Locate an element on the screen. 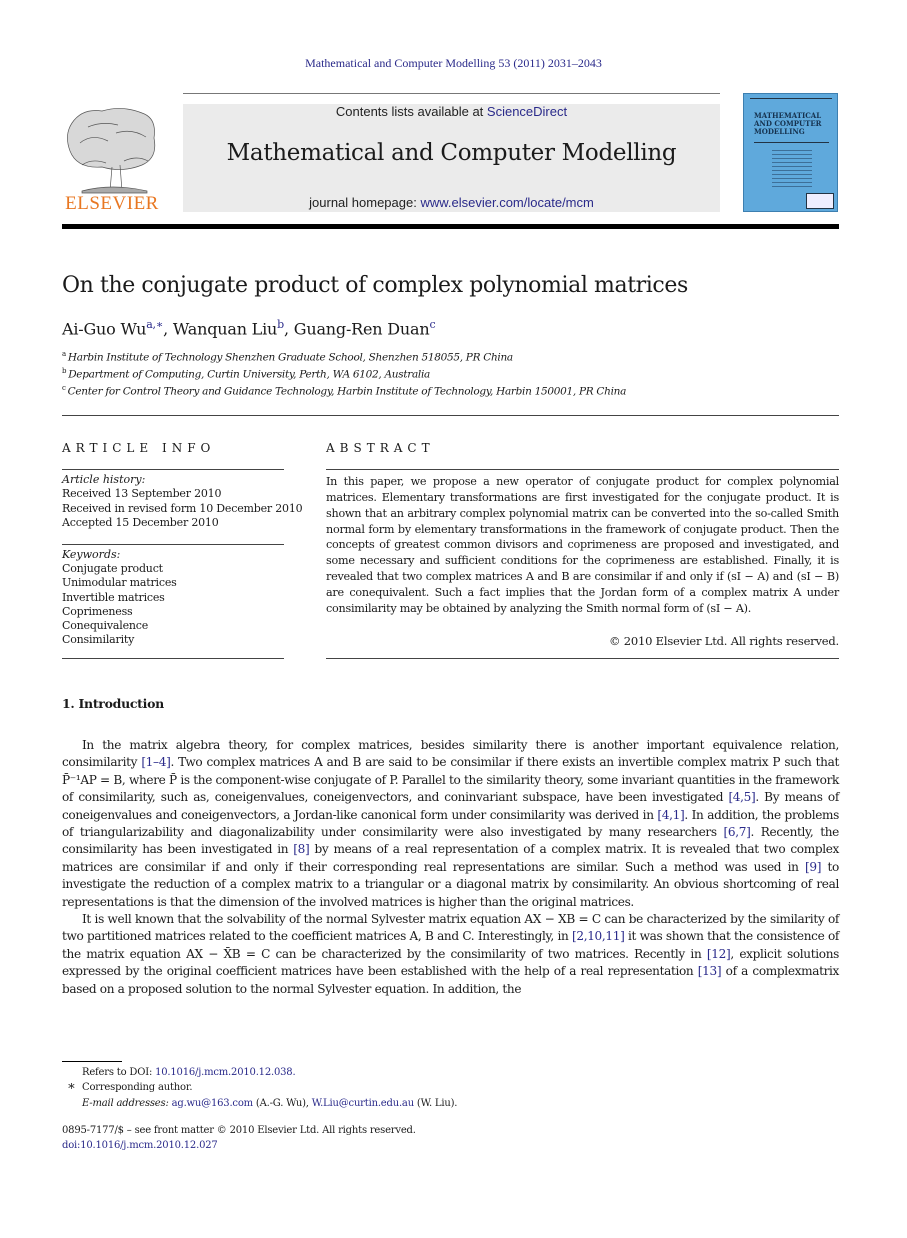 The width and height of the screenshot is (907, 1238). keyword: Consimilarity is located at coordinates (98, 639).